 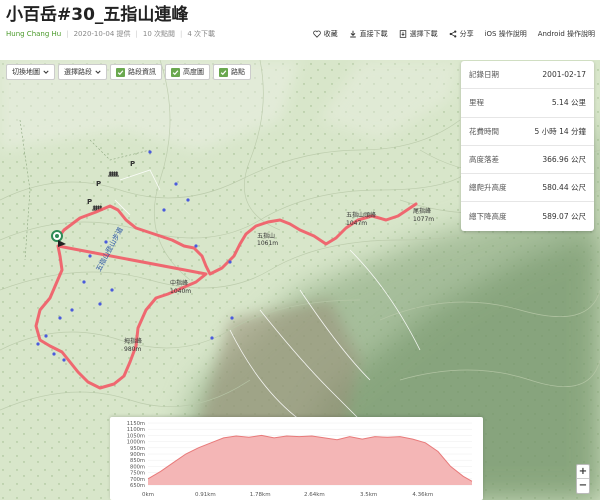 I want to click on download-icon, so click(x=352, y=33).